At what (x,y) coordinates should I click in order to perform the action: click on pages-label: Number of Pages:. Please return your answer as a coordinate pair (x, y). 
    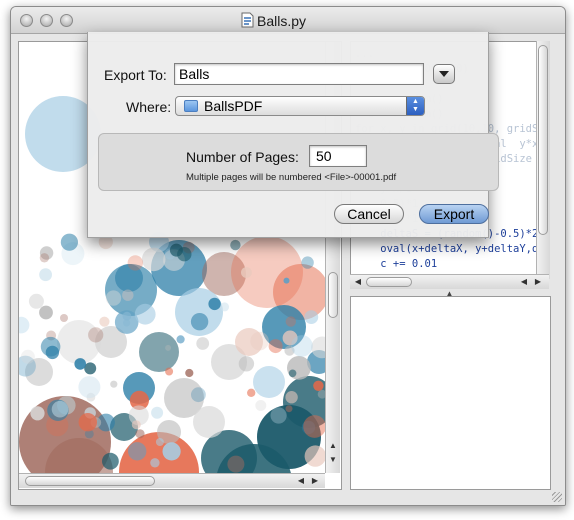
    Looking at the image, I should click on (242, 157).